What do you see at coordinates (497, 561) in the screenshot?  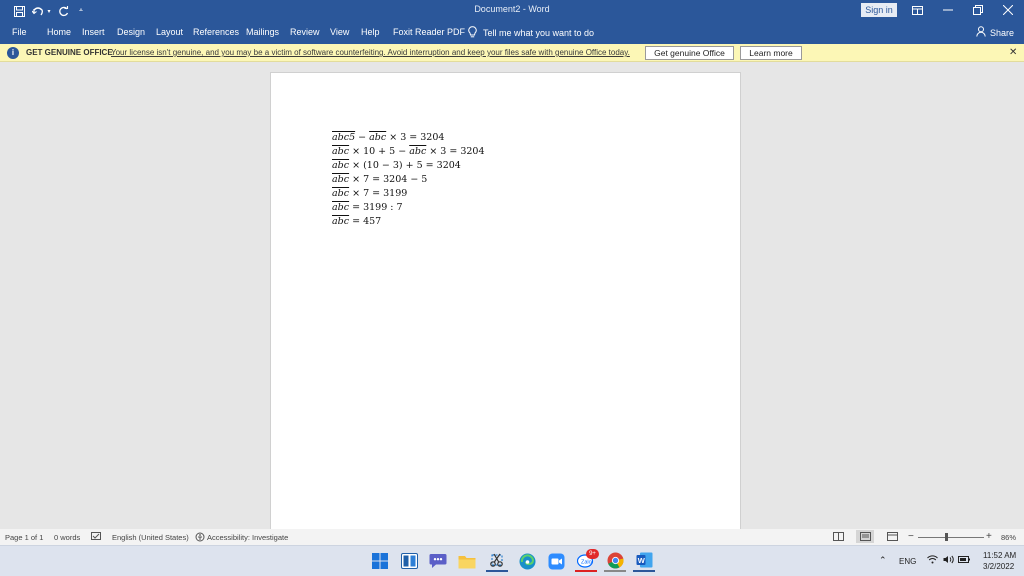 I see `snipping-tool-icon` at bounding box center [497, 561].